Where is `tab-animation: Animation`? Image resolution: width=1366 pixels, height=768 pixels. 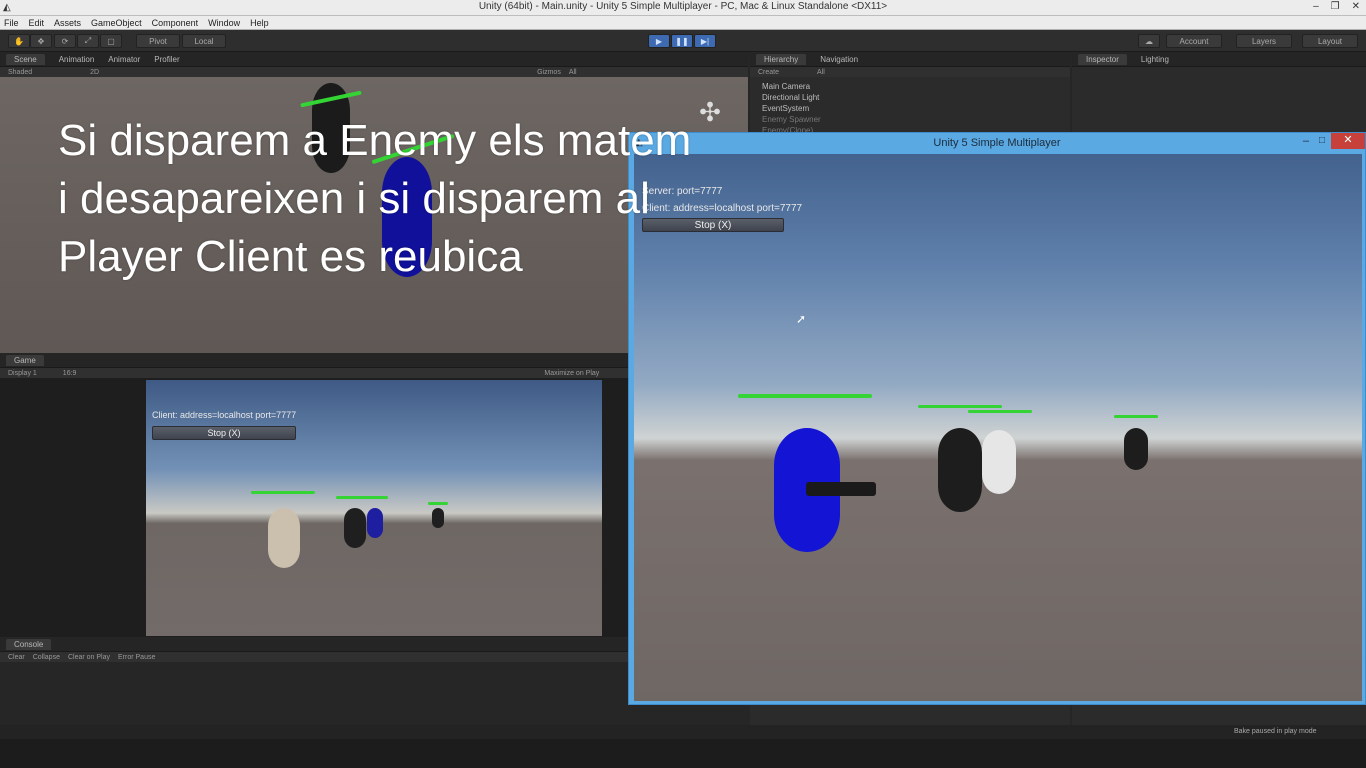 tab-animation: Animation is located at coordinates (77, 59).